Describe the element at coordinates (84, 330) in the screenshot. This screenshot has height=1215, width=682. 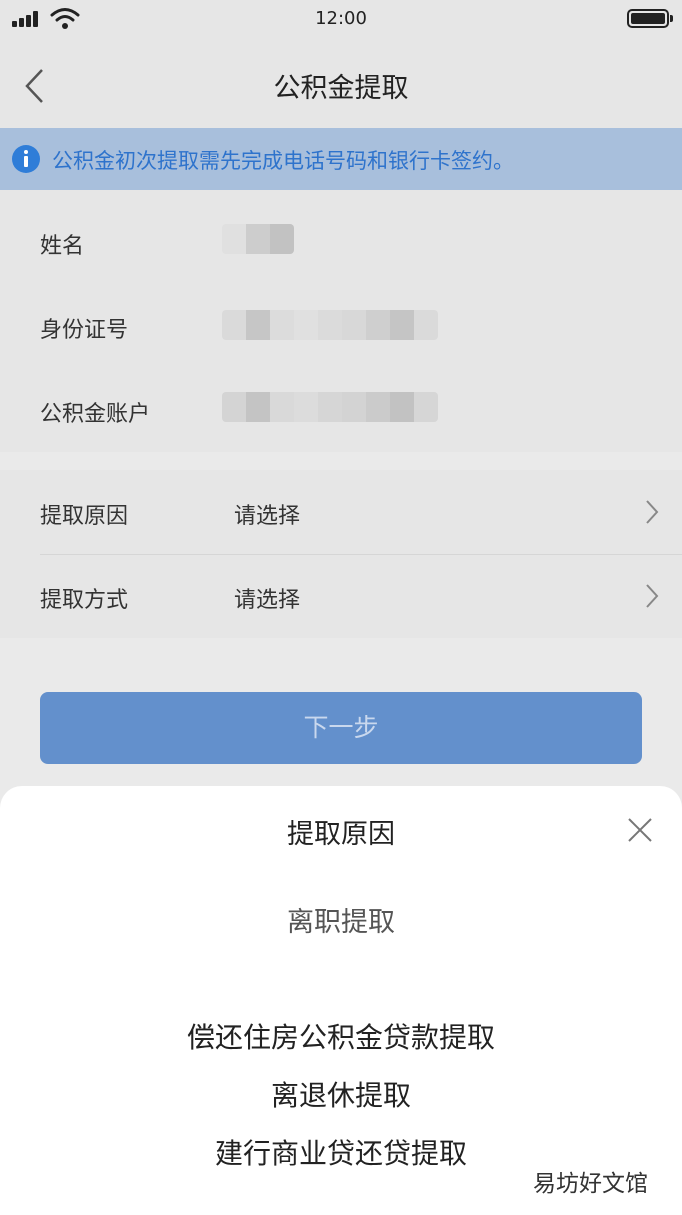
I see `id-number-label: 身份证号` at that location.